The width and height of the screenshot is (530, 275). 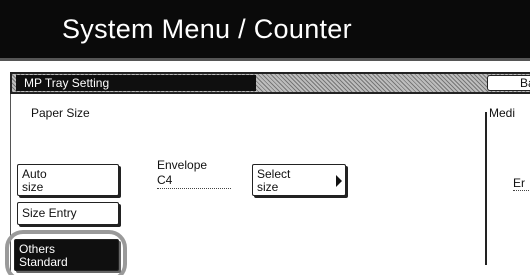 What do you see at coordinates (33, 187) in the screenshot?
I see `auto-size-line2: size` at bounding box center [33, 187].